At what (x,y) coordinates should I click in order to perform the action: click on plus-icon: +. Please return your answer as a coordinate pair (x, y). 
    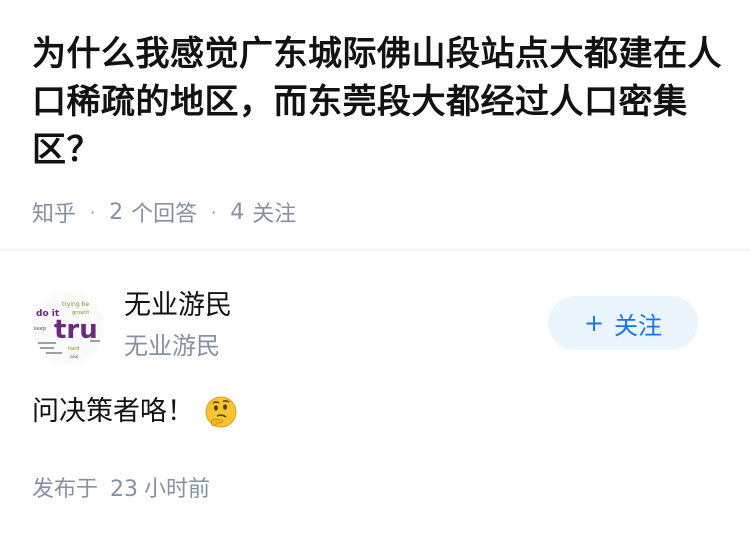
    Looking at the image, I should click on (594, 323).